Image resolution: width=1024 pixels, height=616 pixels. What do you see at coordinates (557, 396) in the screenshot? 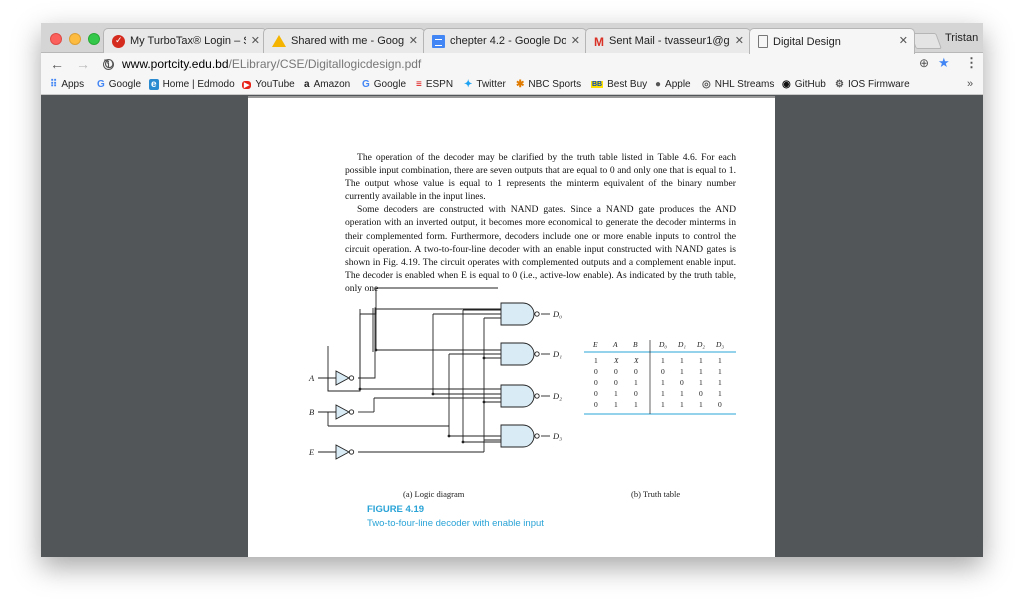
I see `output-label-d2: D₂` at bounding box center [557, 396].